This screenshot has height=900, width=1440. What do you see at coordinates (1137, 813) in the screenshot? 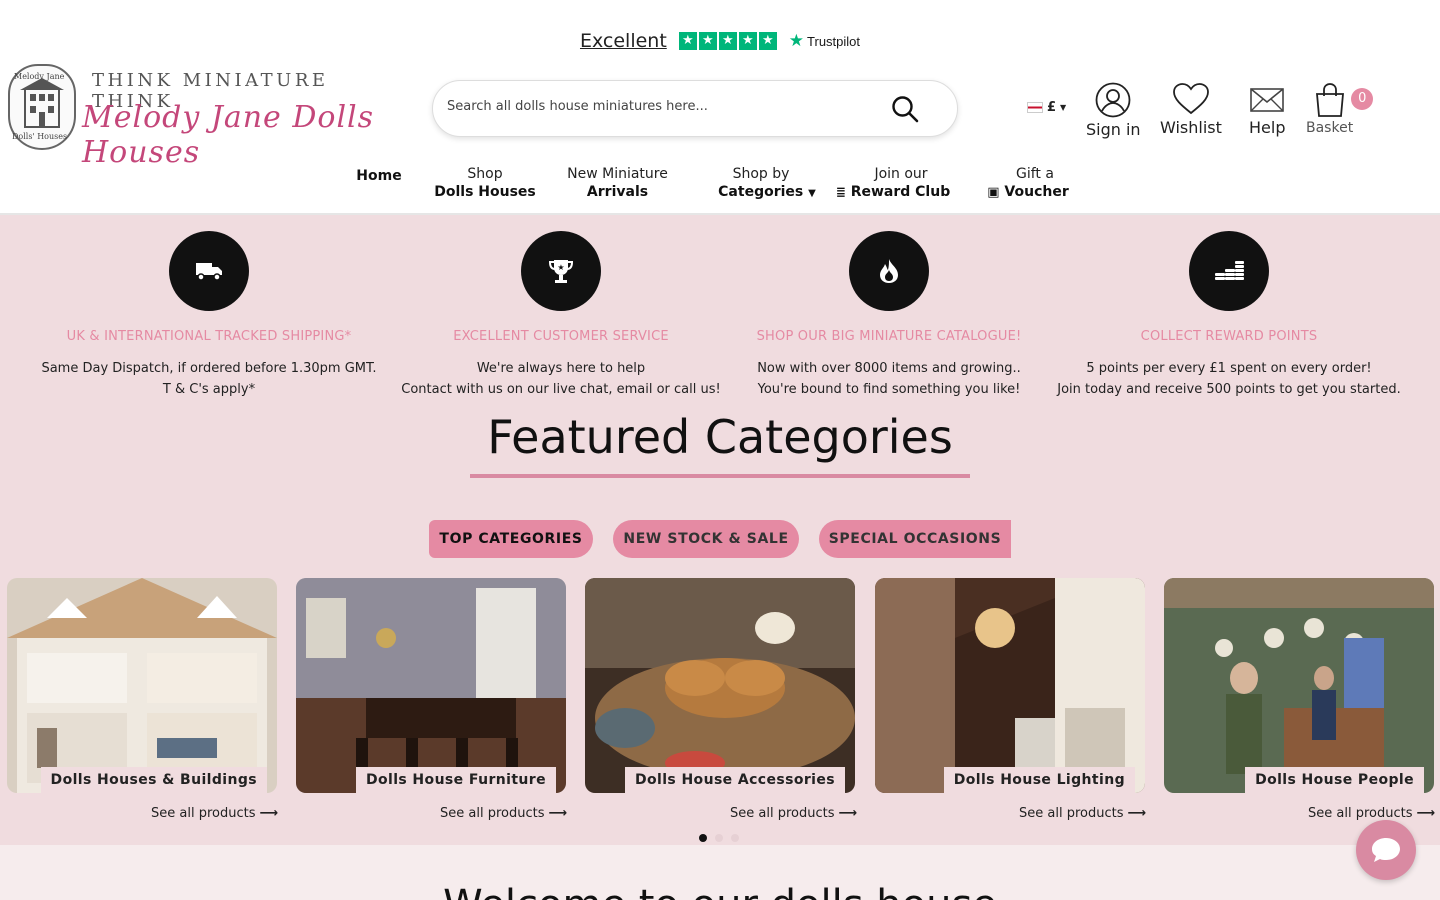
I see `arrow-right-icon: ⟶` at bounding box center [1137, 813].